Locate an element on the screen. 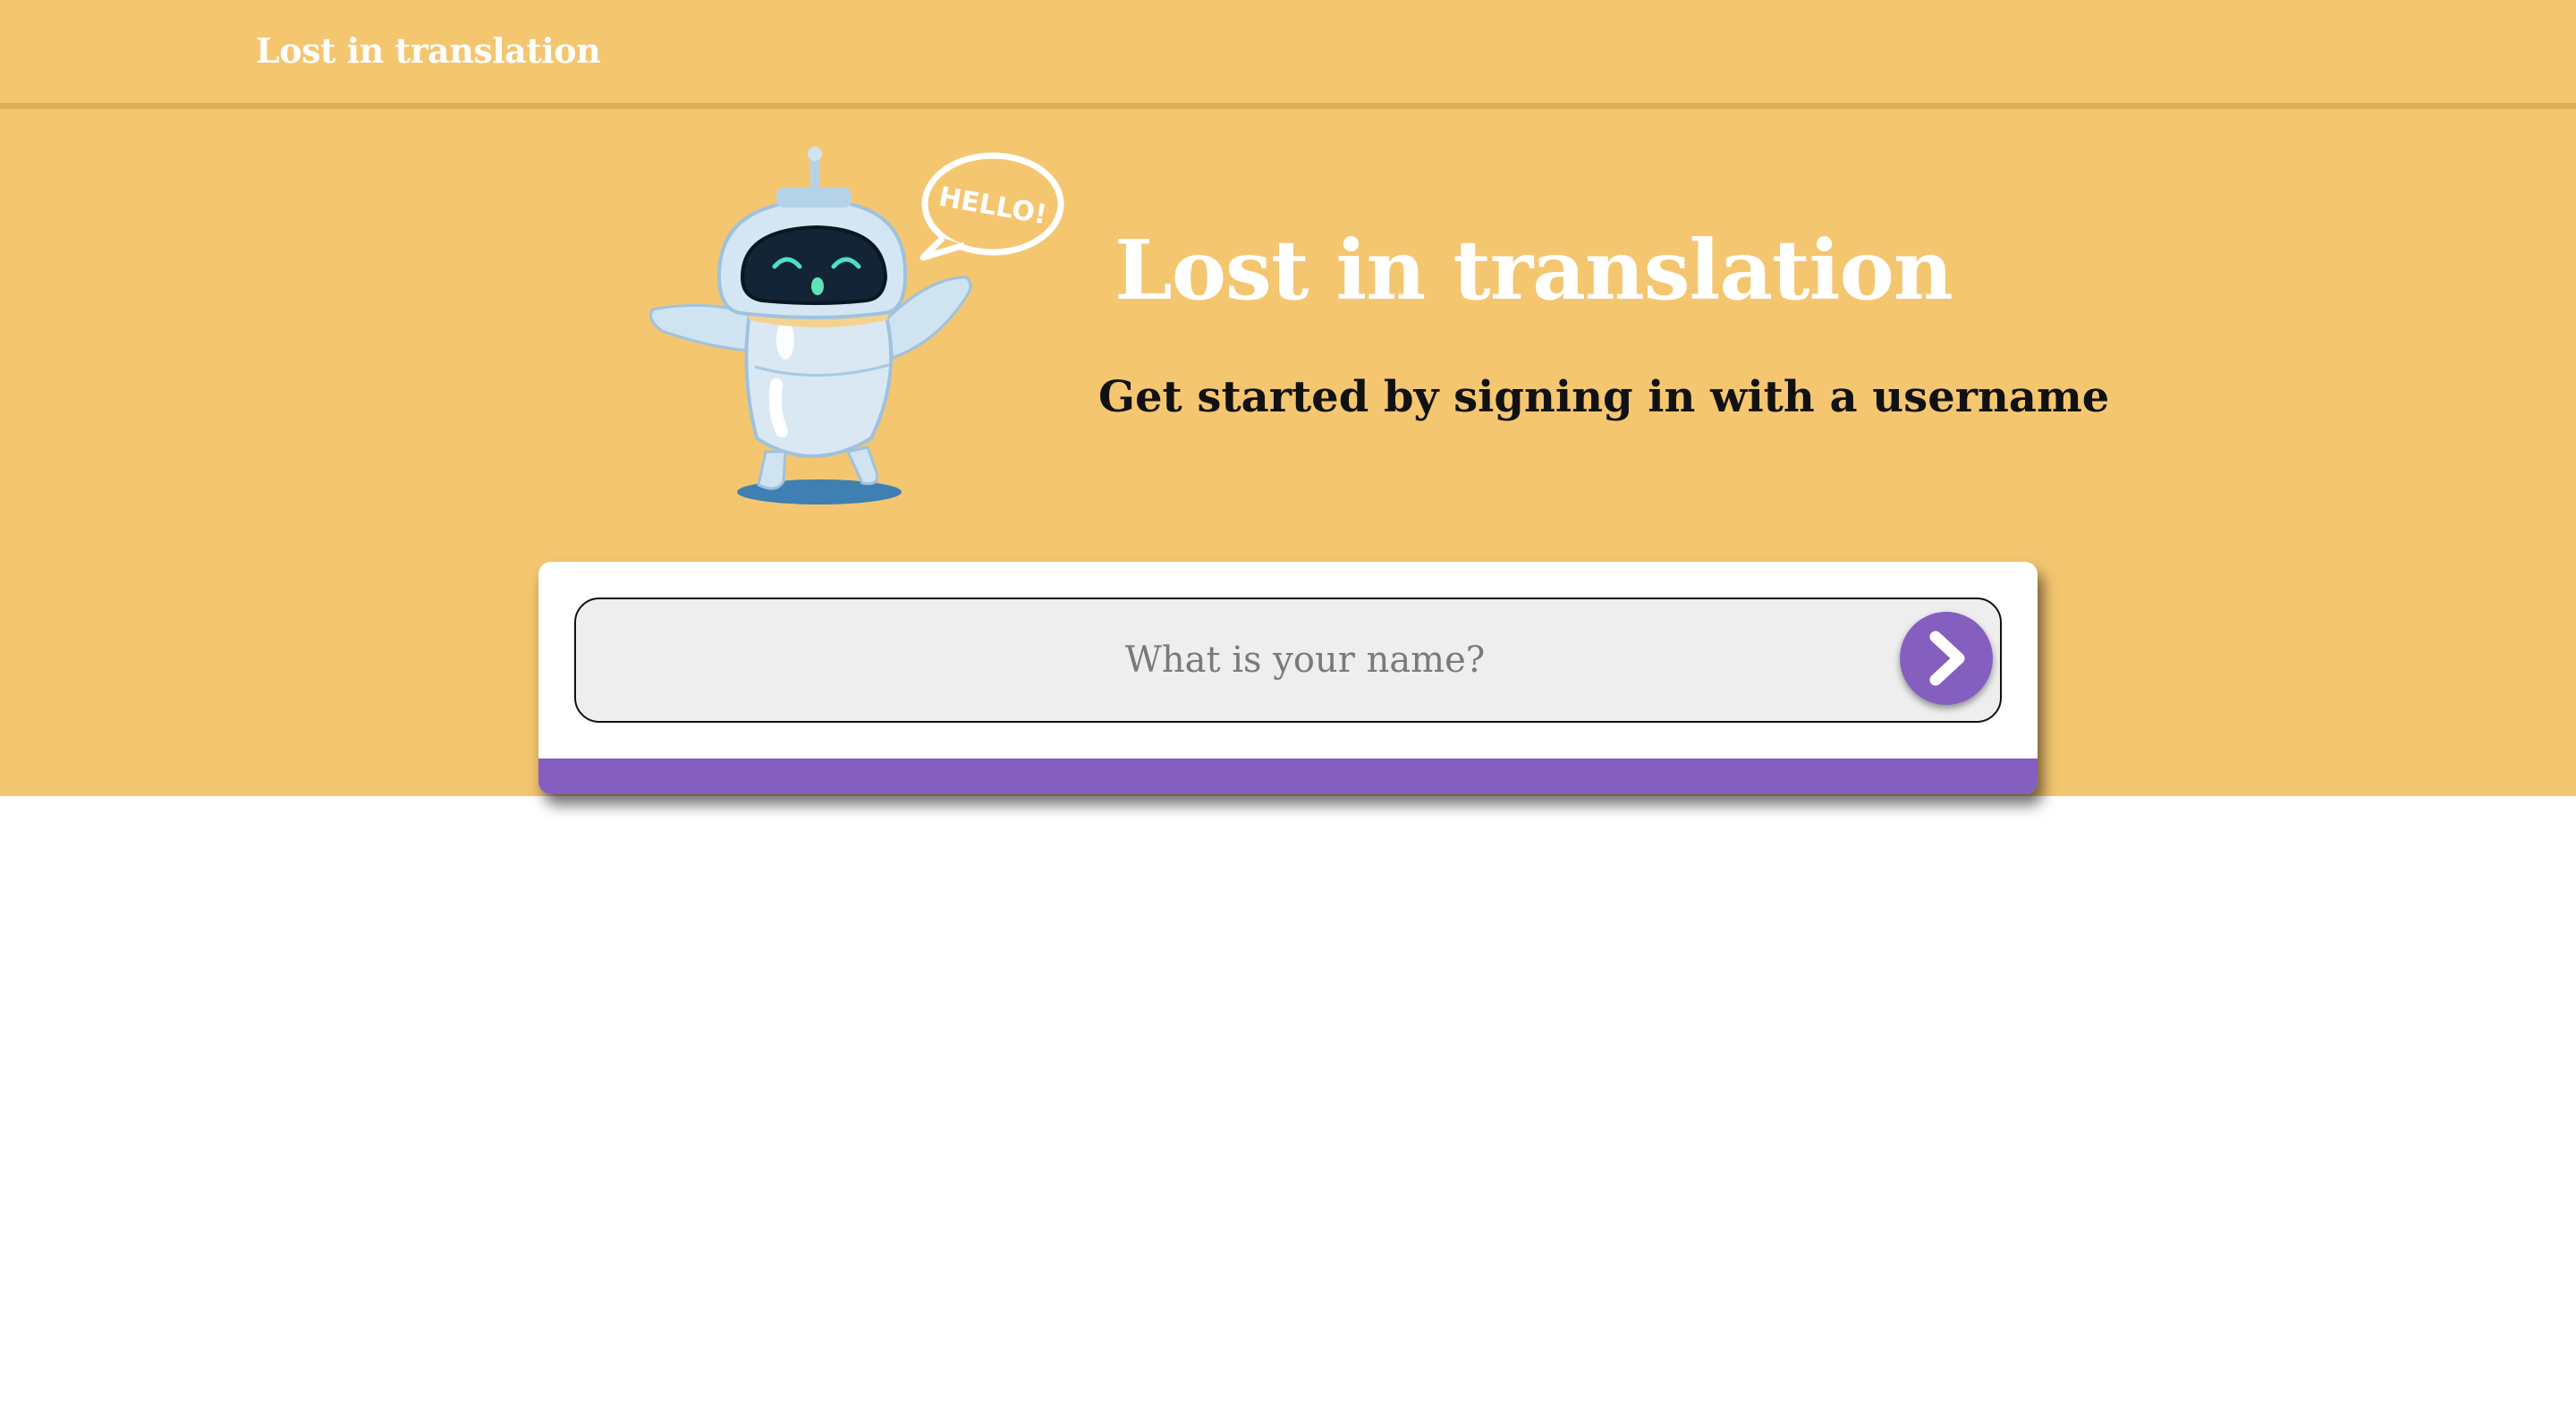 This screenshot has width=2576, height=1424. card-footer-bar is located at coordinates (1288, 776).